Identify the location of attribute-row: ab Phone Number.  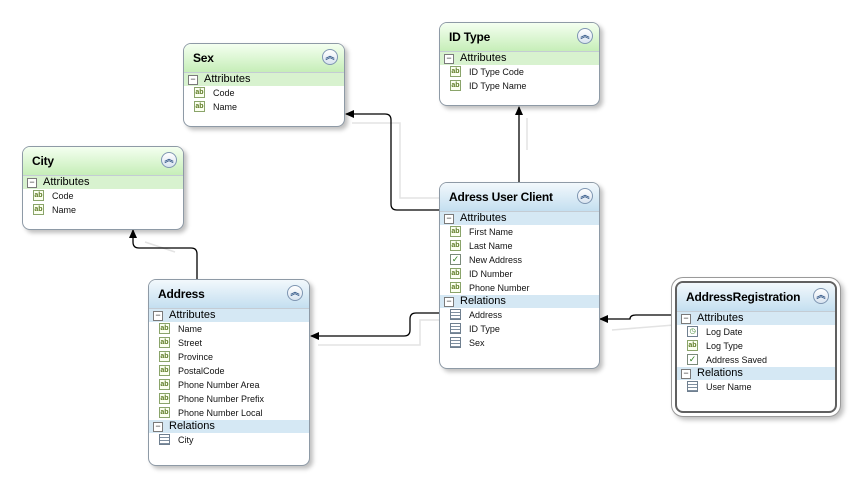
(519, 288).